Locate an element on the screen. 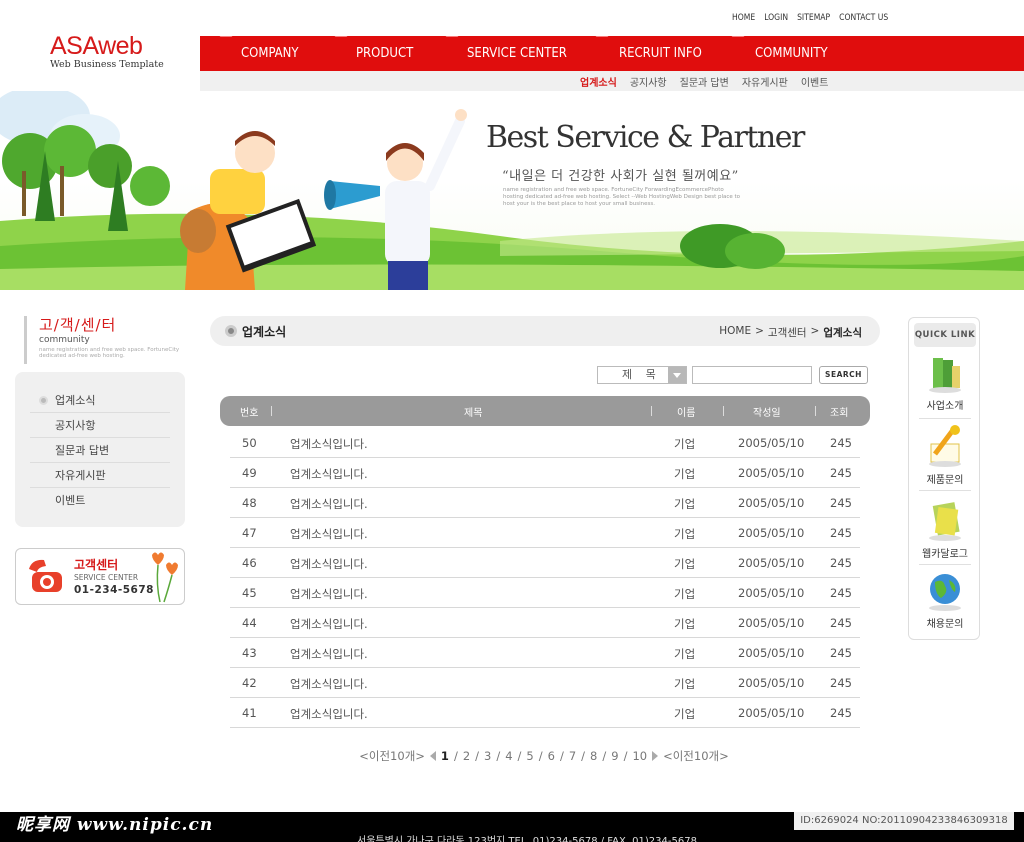 The width and height of the screenshot is (1024, 842). customer-center-phone: 01-234-5678 is located at coordinates (114, 590).